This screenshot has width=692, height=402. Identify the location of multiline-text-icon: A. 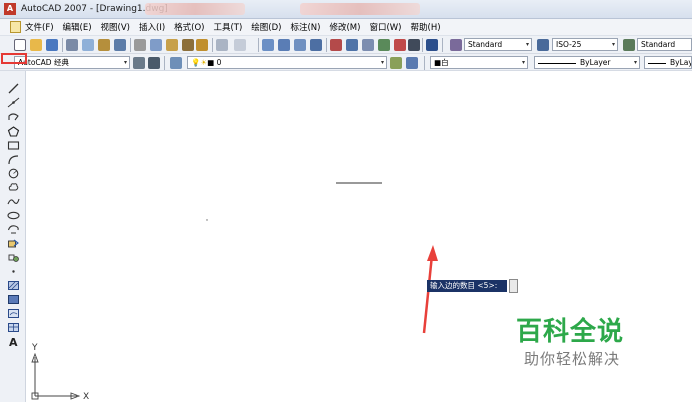
(13, 341).